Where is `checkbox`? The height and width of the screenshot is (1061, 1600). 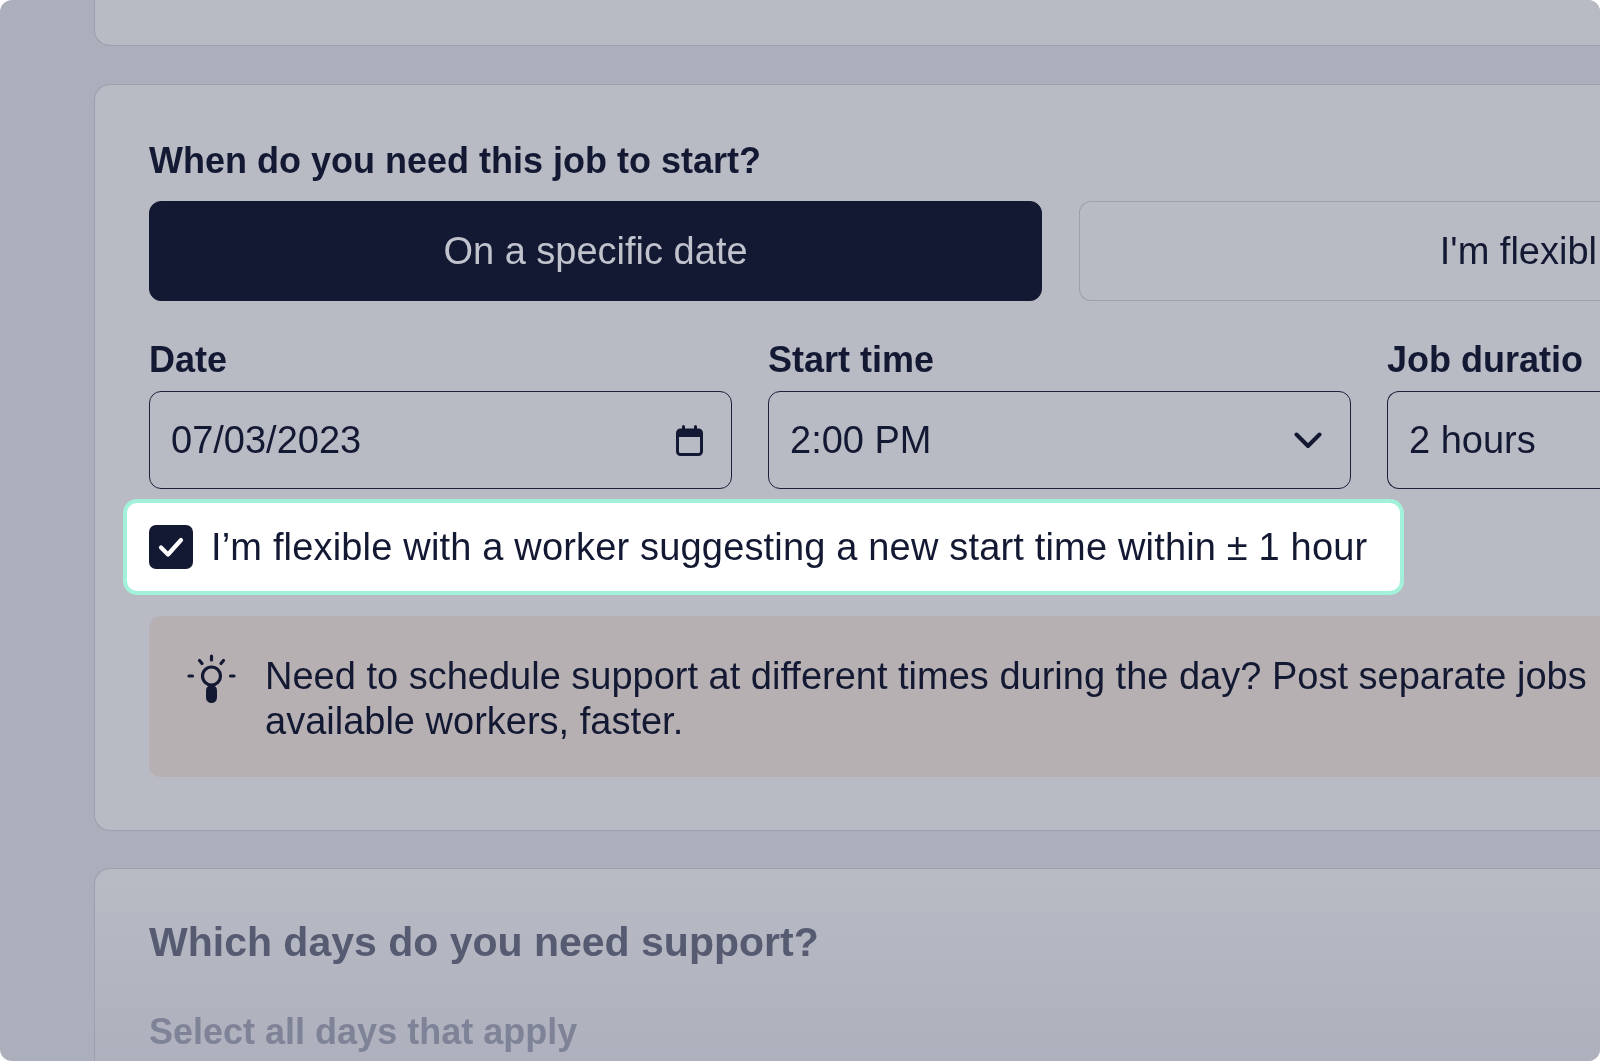
checkbox is located at coordinates (171, 547).